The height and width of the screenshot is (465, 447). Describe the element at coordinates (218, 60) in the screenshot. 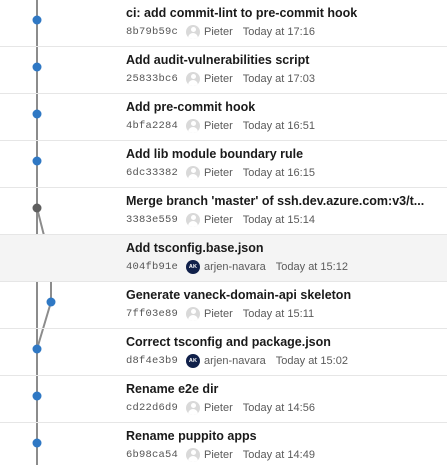

I see `commit-message: Add audit-vulnerabilities script` at that location.